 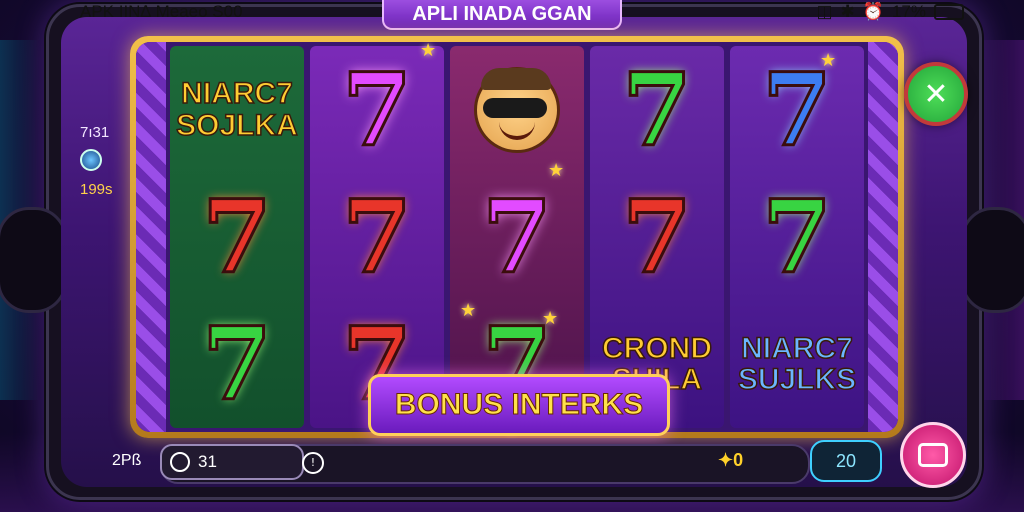 What do you see at coordinates (517, 131) in the screenshot?
I see `face-smile` at bounding box center [517, 131].